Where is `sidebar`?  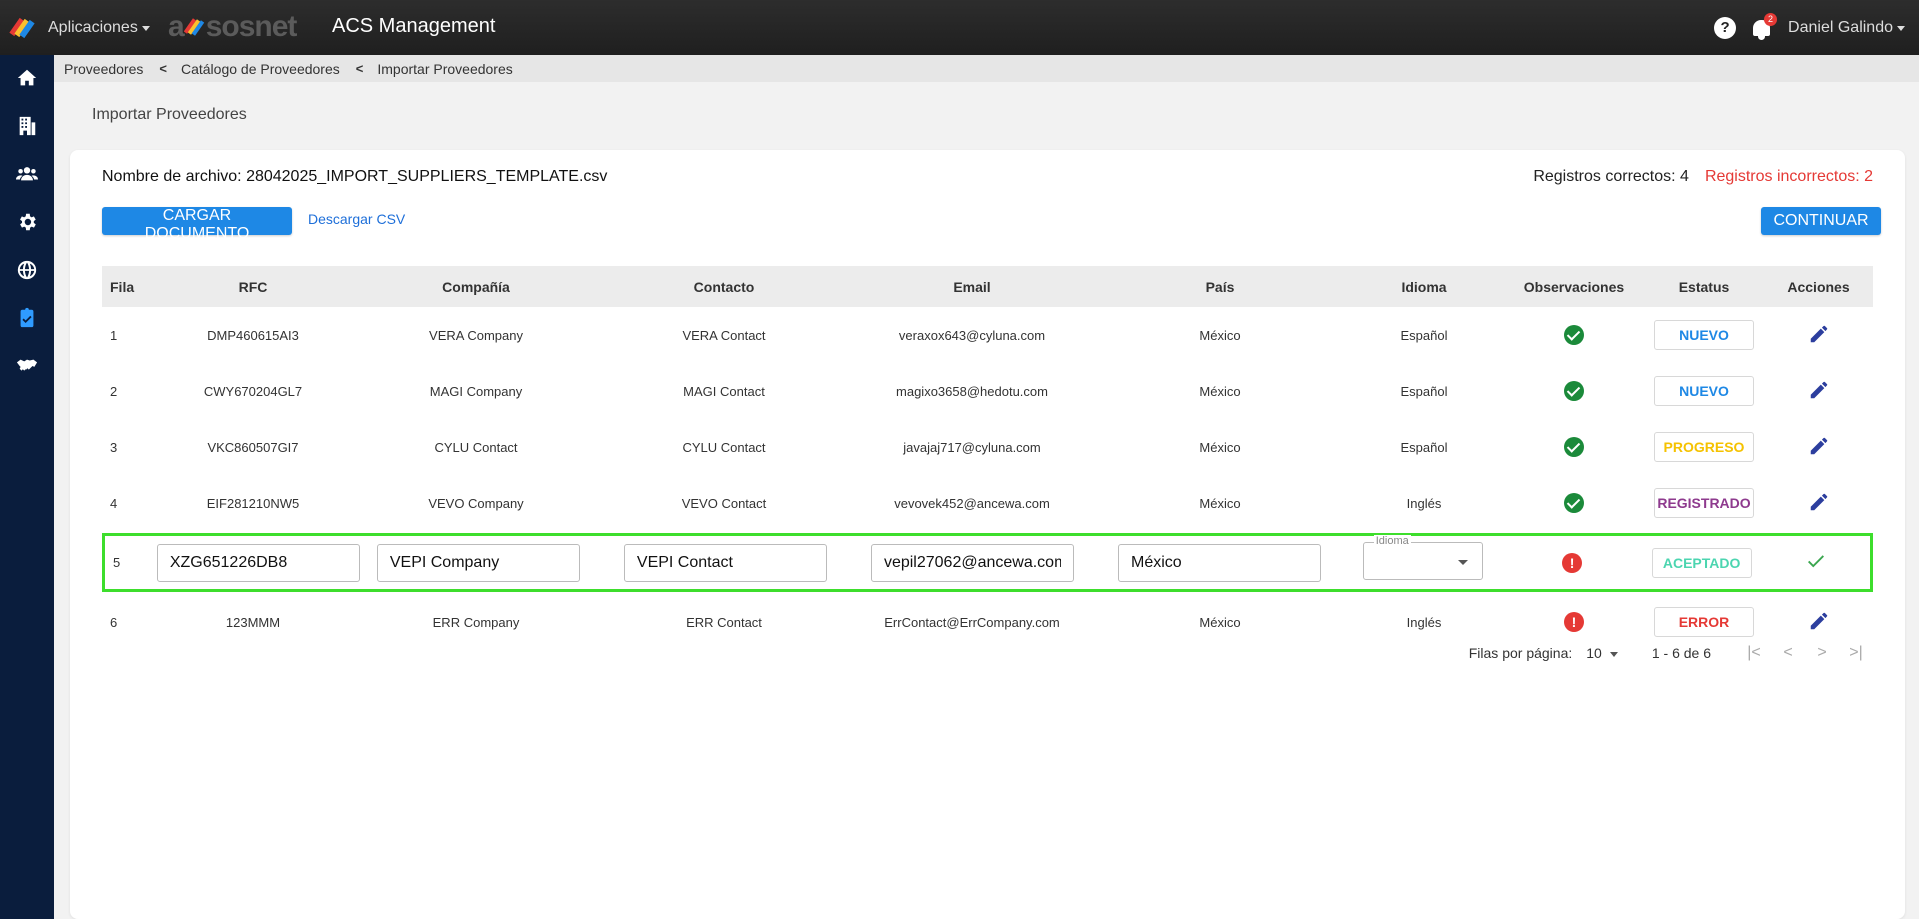
sidebar is located at coordinates (27, 487).